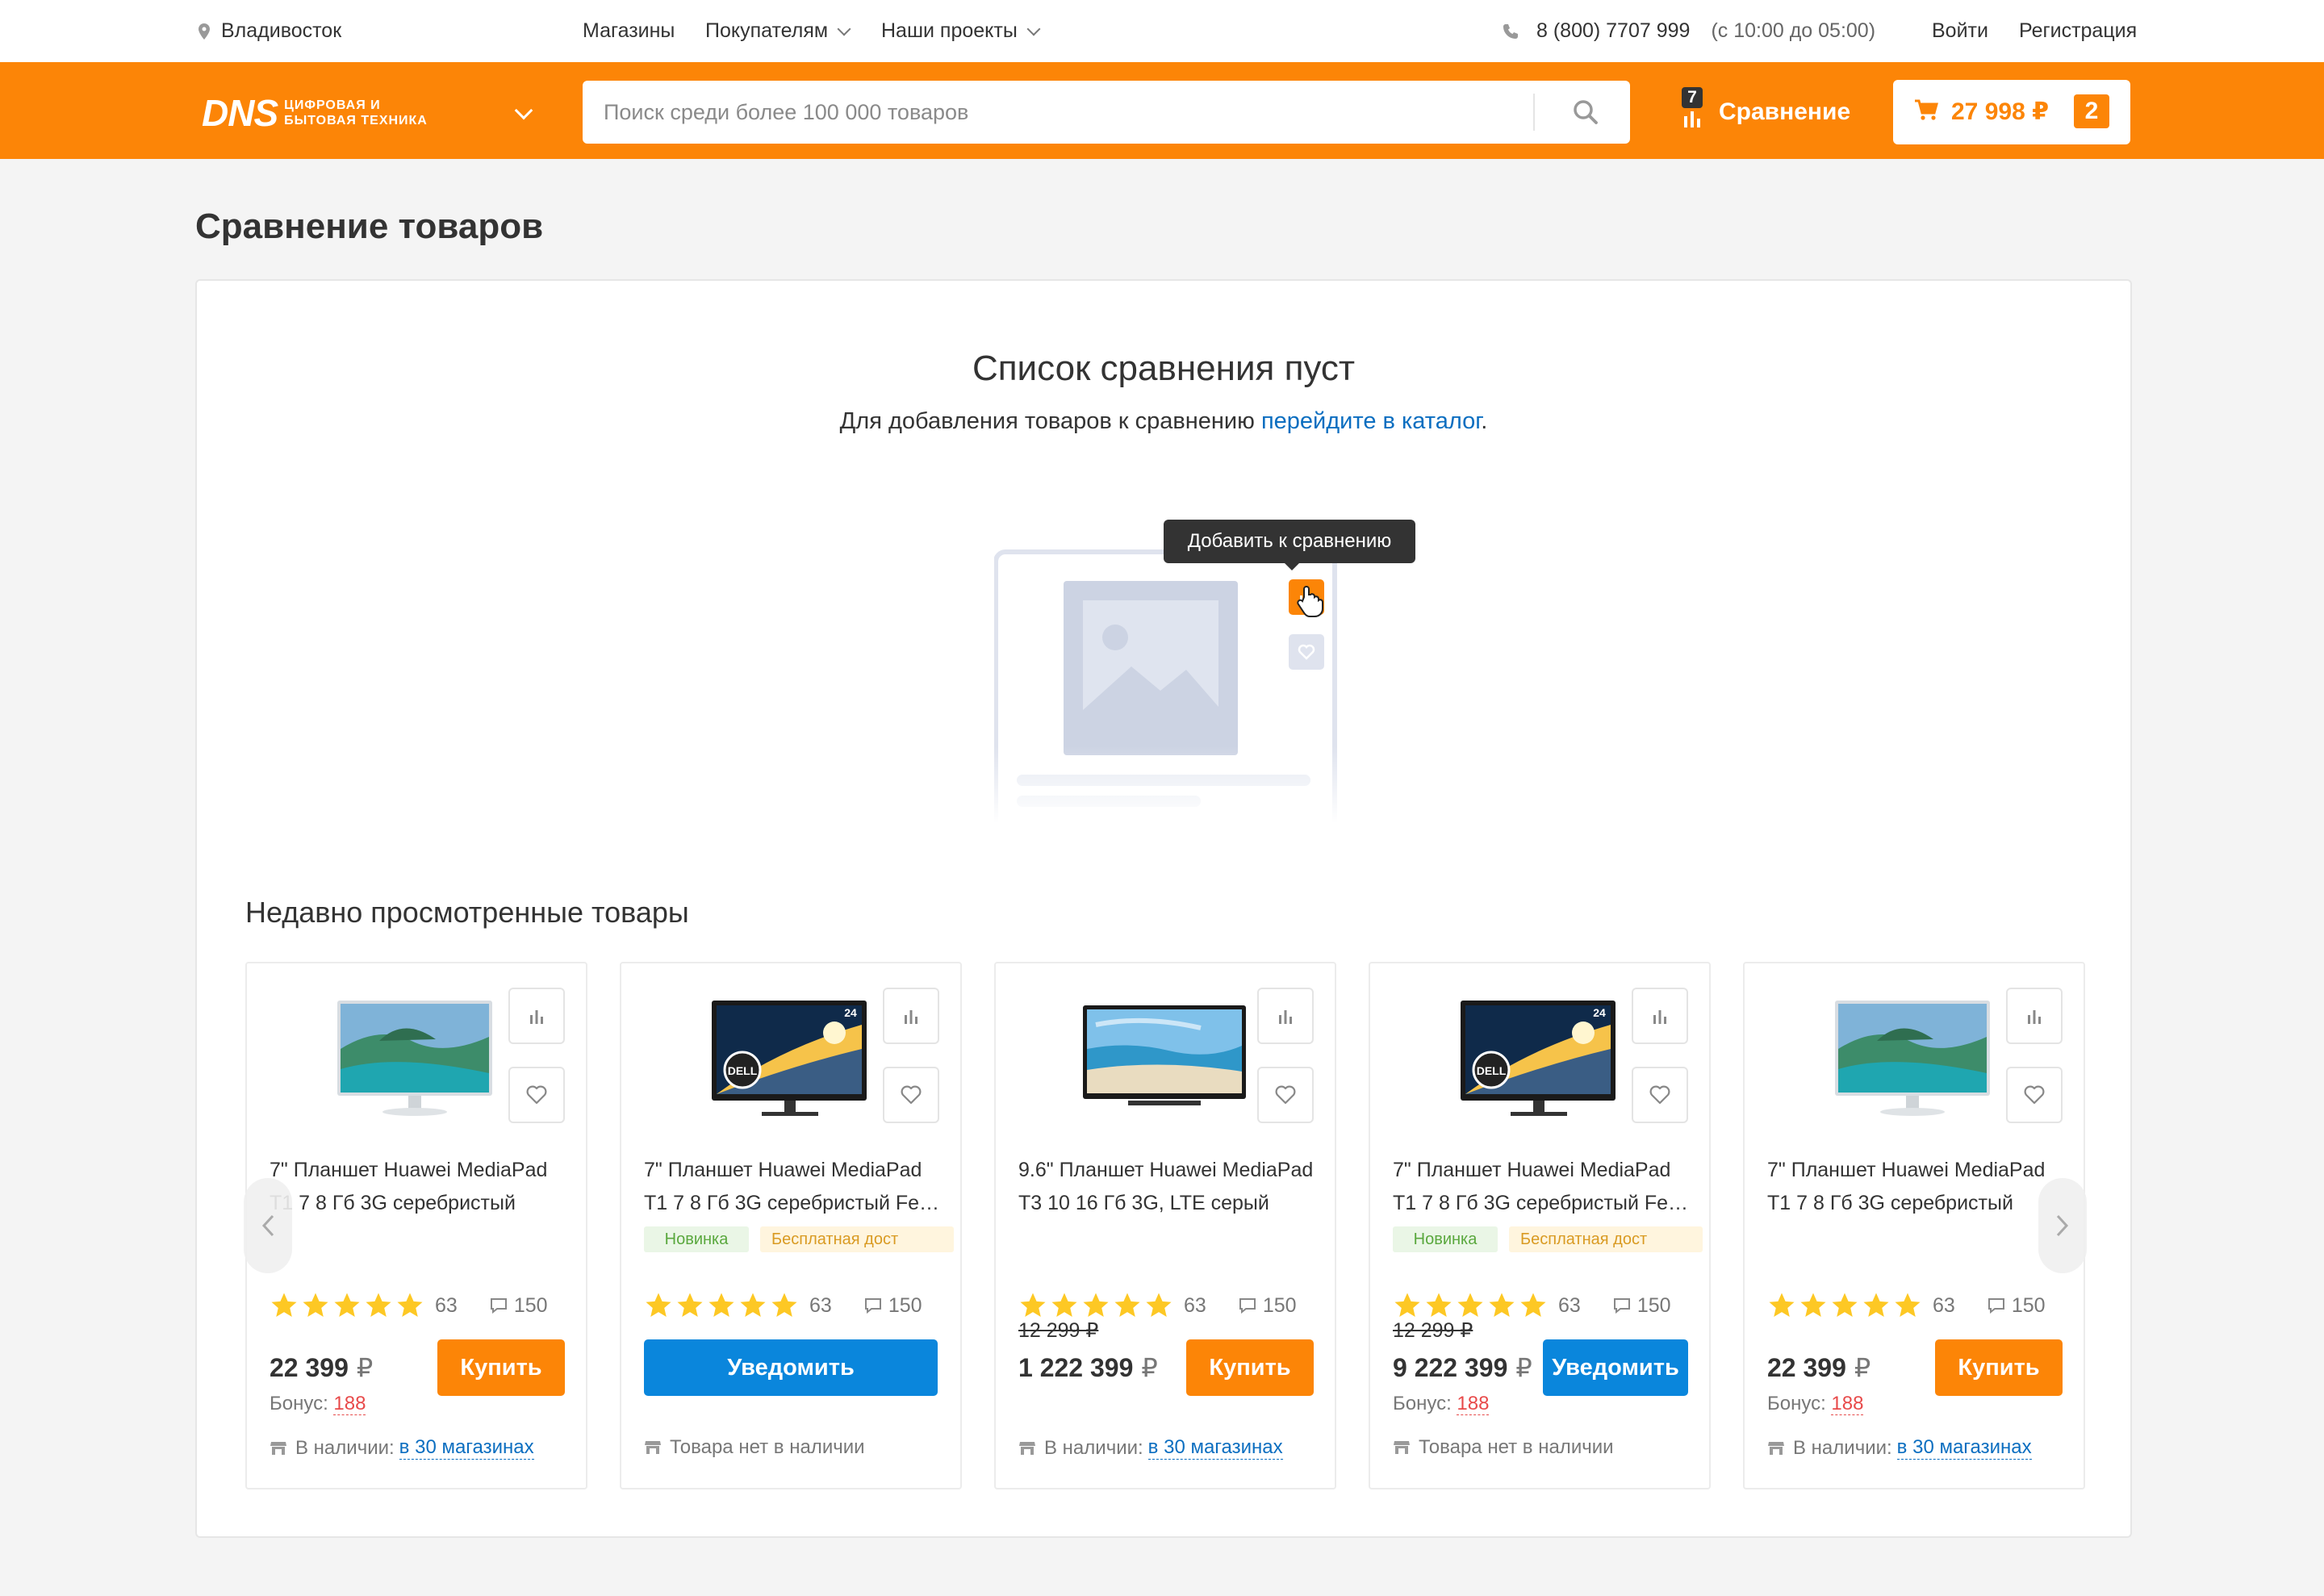  I want to click on heart-icon, so click(1285, 1095).